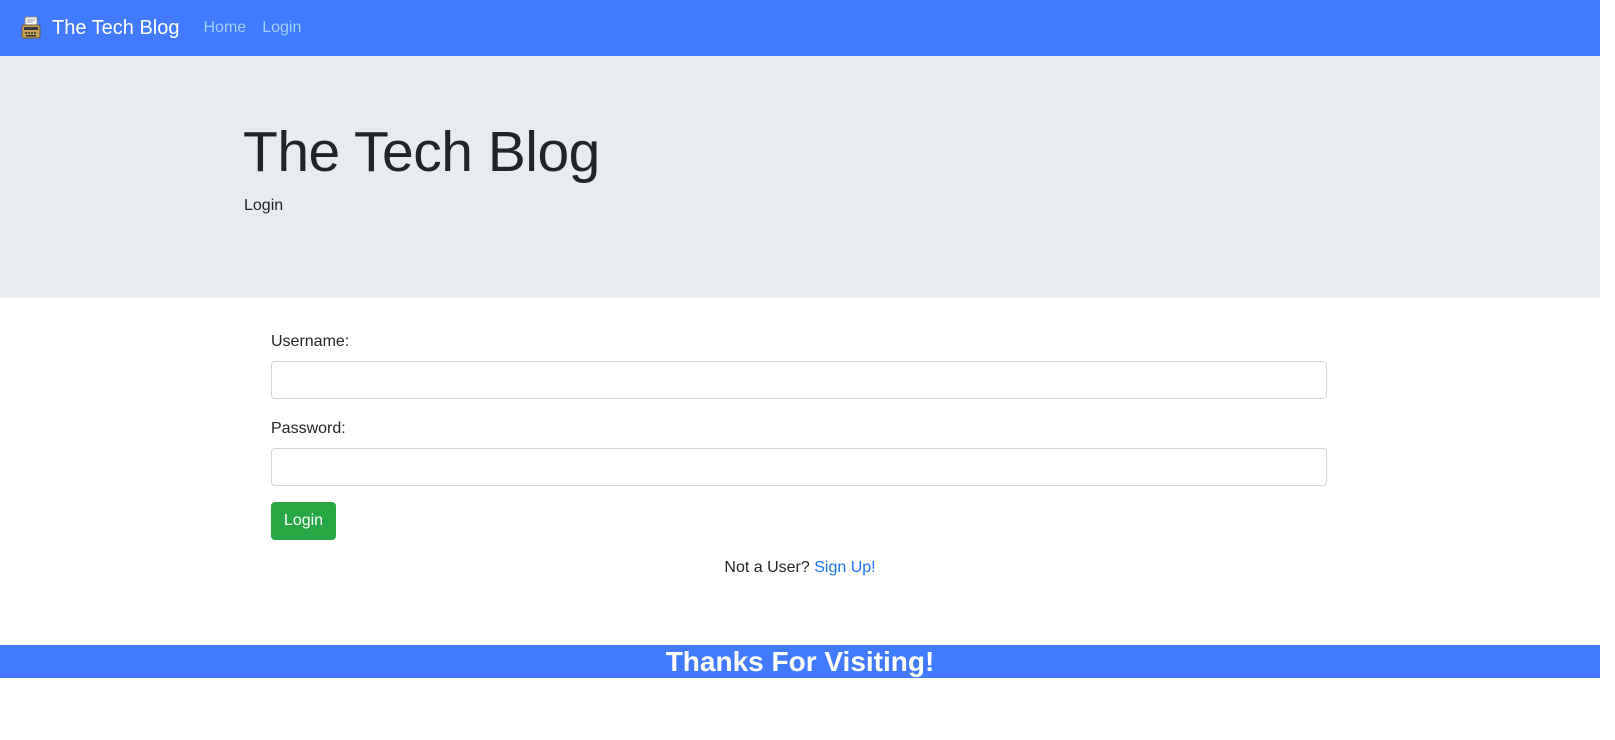 The image size is (1615, 740). What do you see at coordinates (225, 28) in the screenshot?
I see `nav-link-home: Home` at bounding box center [225, 28].